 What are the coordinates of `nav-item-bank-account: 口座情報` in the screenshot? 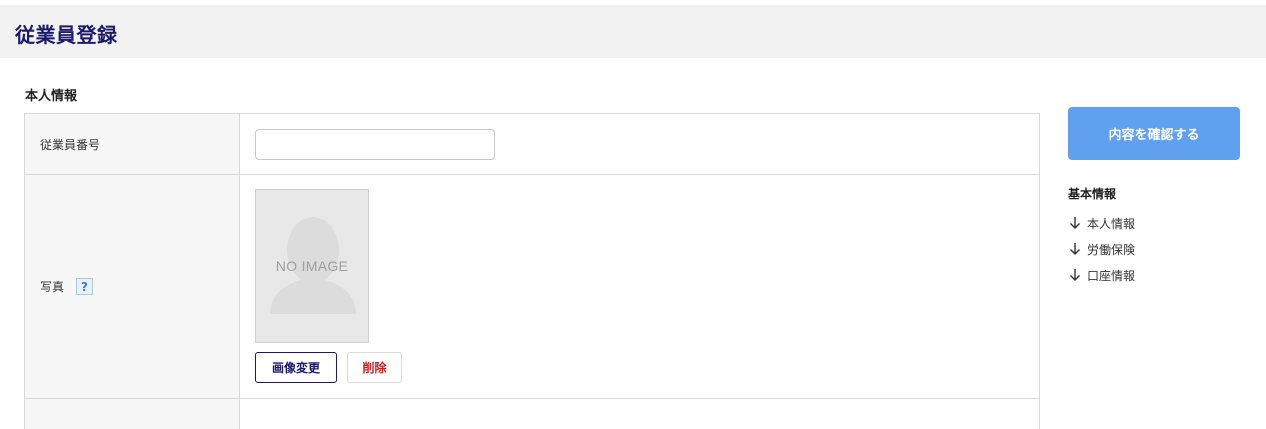 It's located at (1101, 275).